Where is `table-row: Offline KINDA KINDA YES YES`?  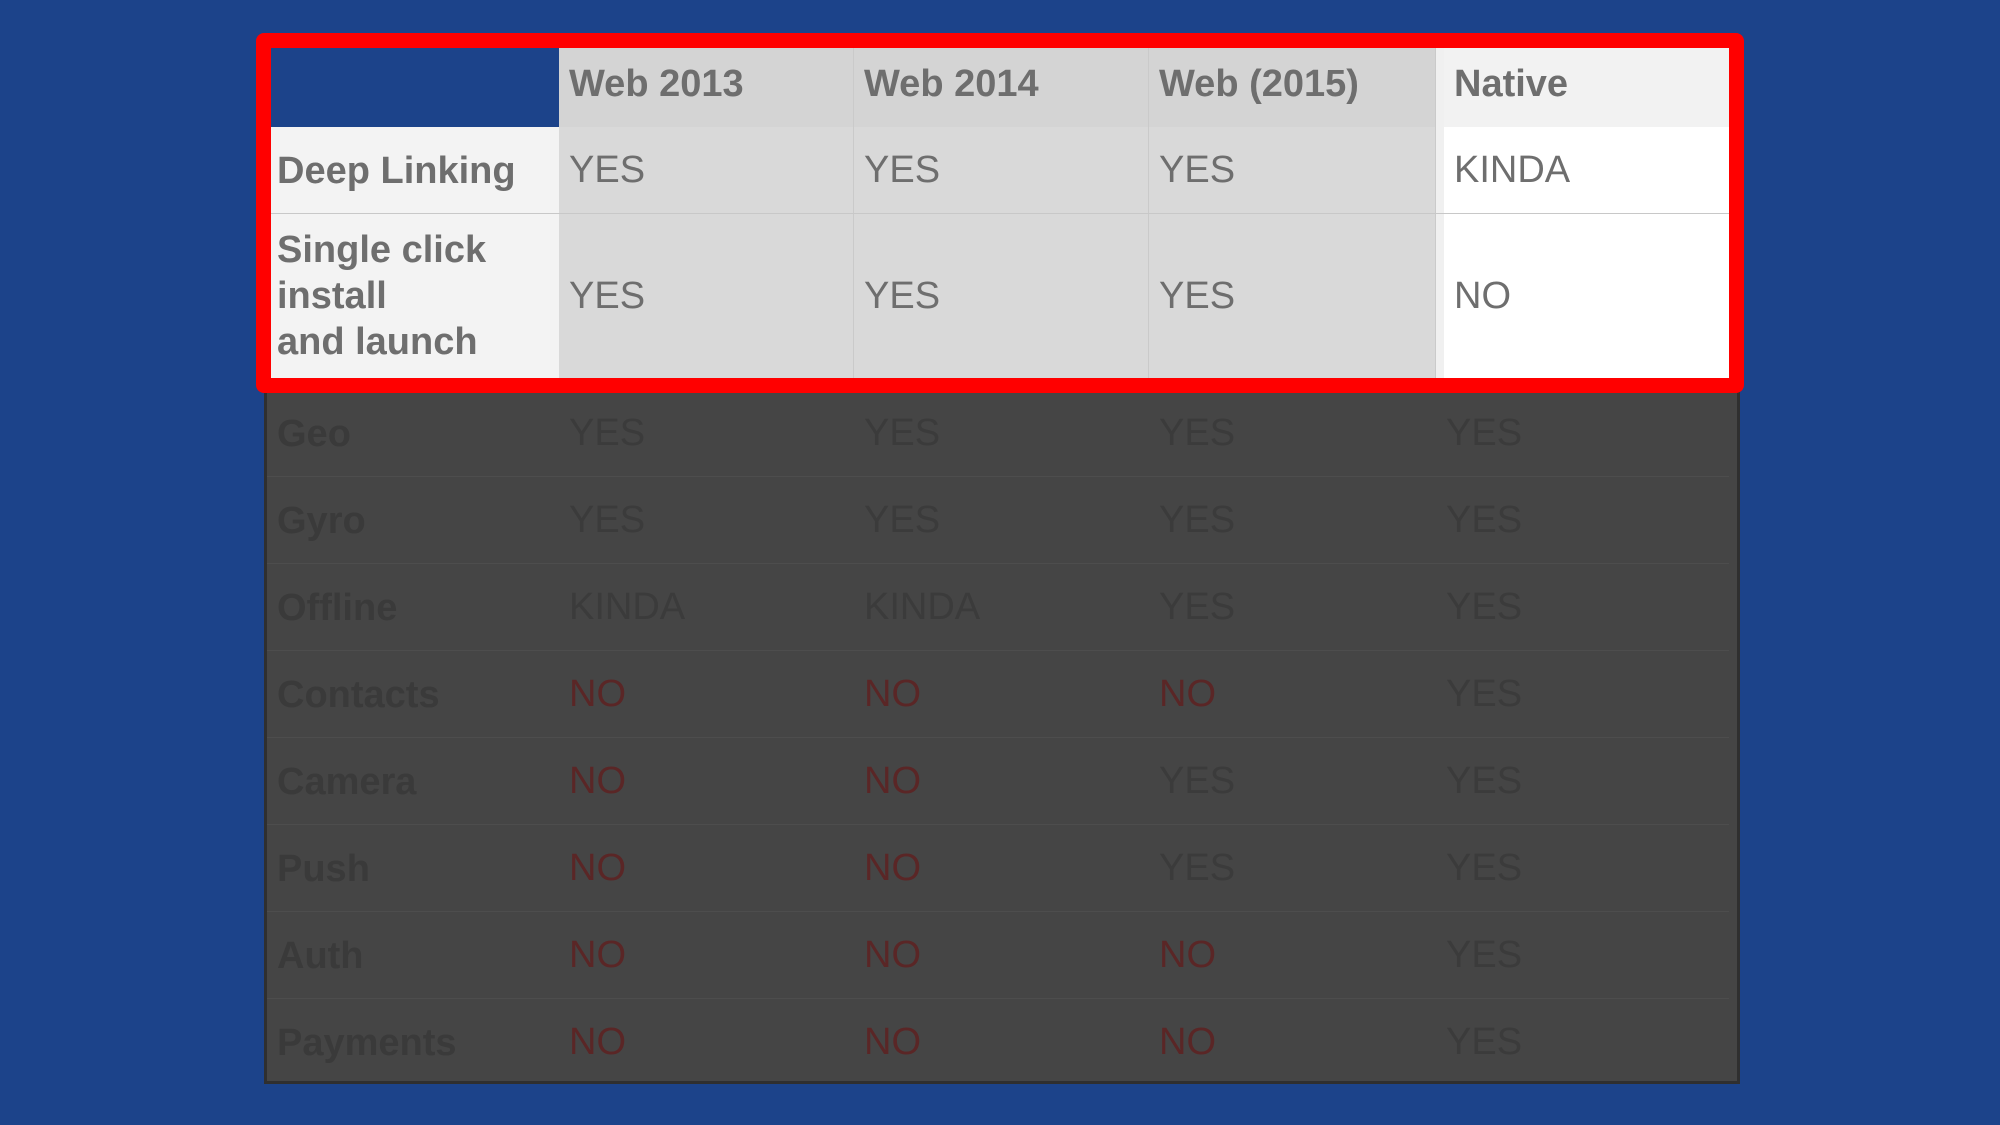
table-row: Offline KINDA KINDA YES YES is located at coordinates (998, 607).